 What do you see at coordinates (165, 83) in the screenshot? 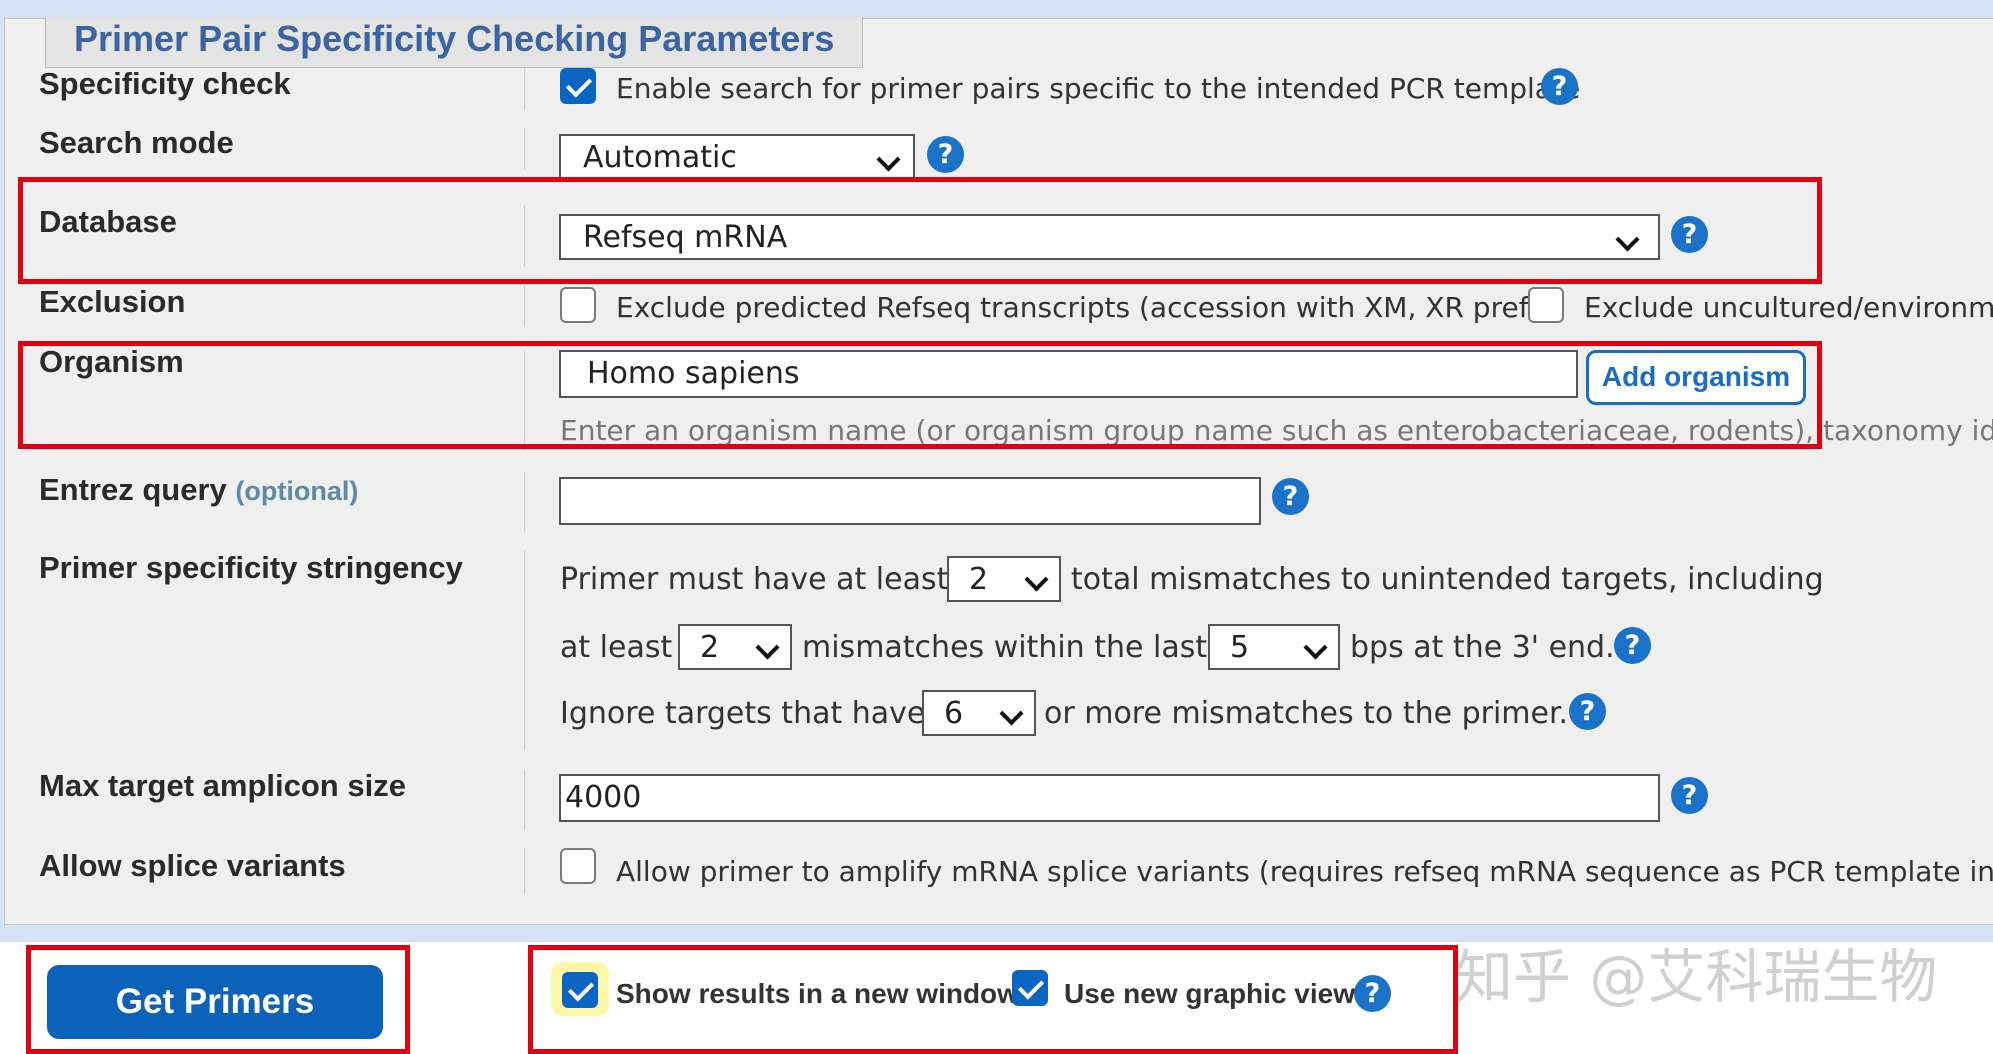
I see `label-specificity-check: Specificity check` at bounding box center [165, 83].